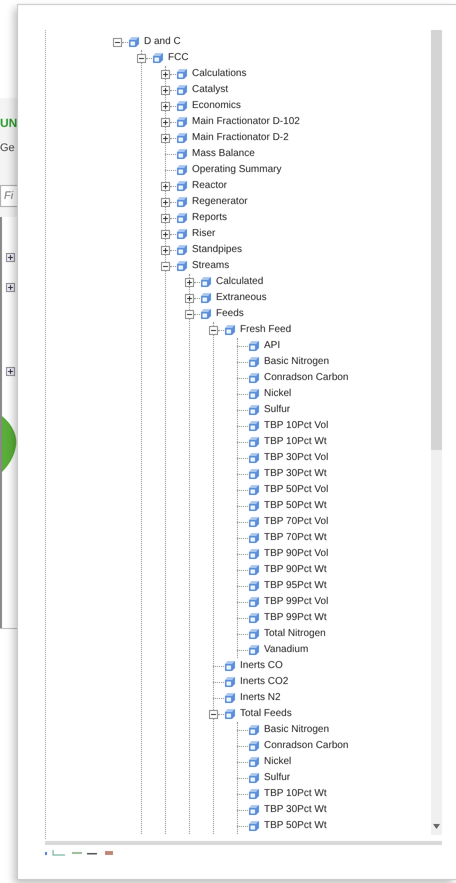 This screenshot has width=456, height=883. I want to click on tree-item: TBP 90Pct Wt, so click(295, 570).